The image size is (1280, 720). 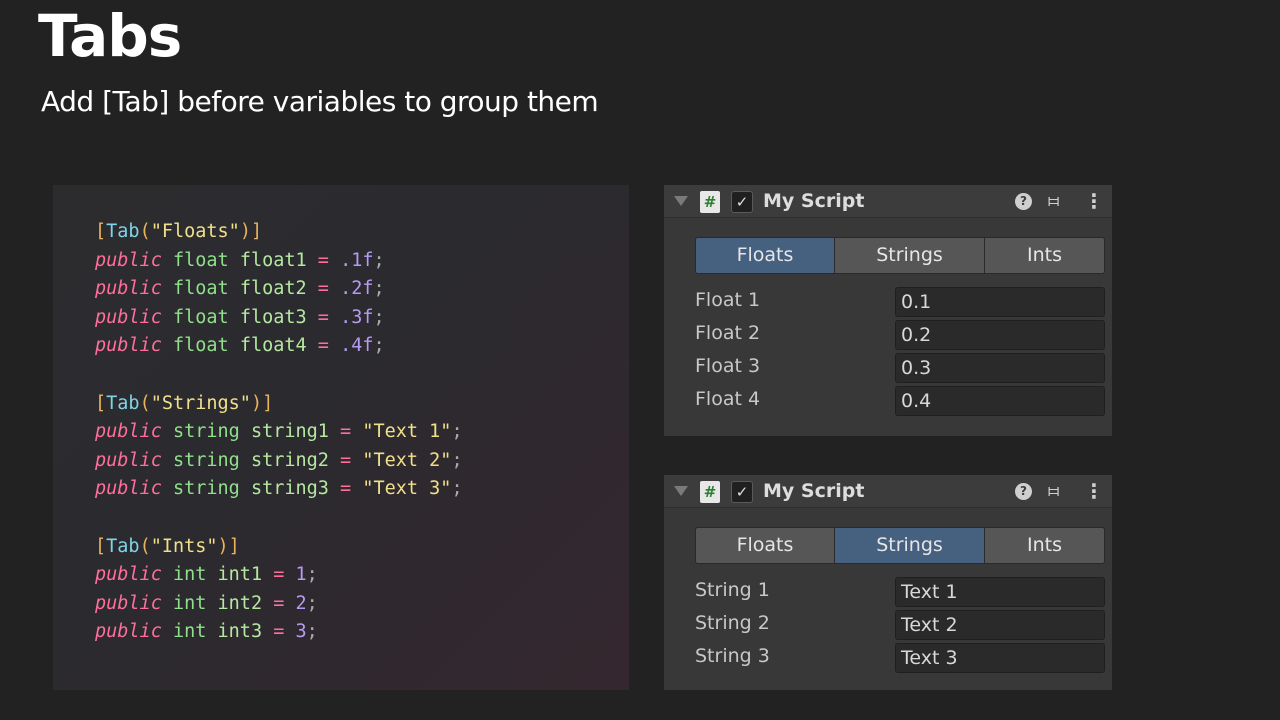 What do you see at coordinates (289, 432) in the screenshot?
I see `code-token: string1` at bounding box center [289, 432].